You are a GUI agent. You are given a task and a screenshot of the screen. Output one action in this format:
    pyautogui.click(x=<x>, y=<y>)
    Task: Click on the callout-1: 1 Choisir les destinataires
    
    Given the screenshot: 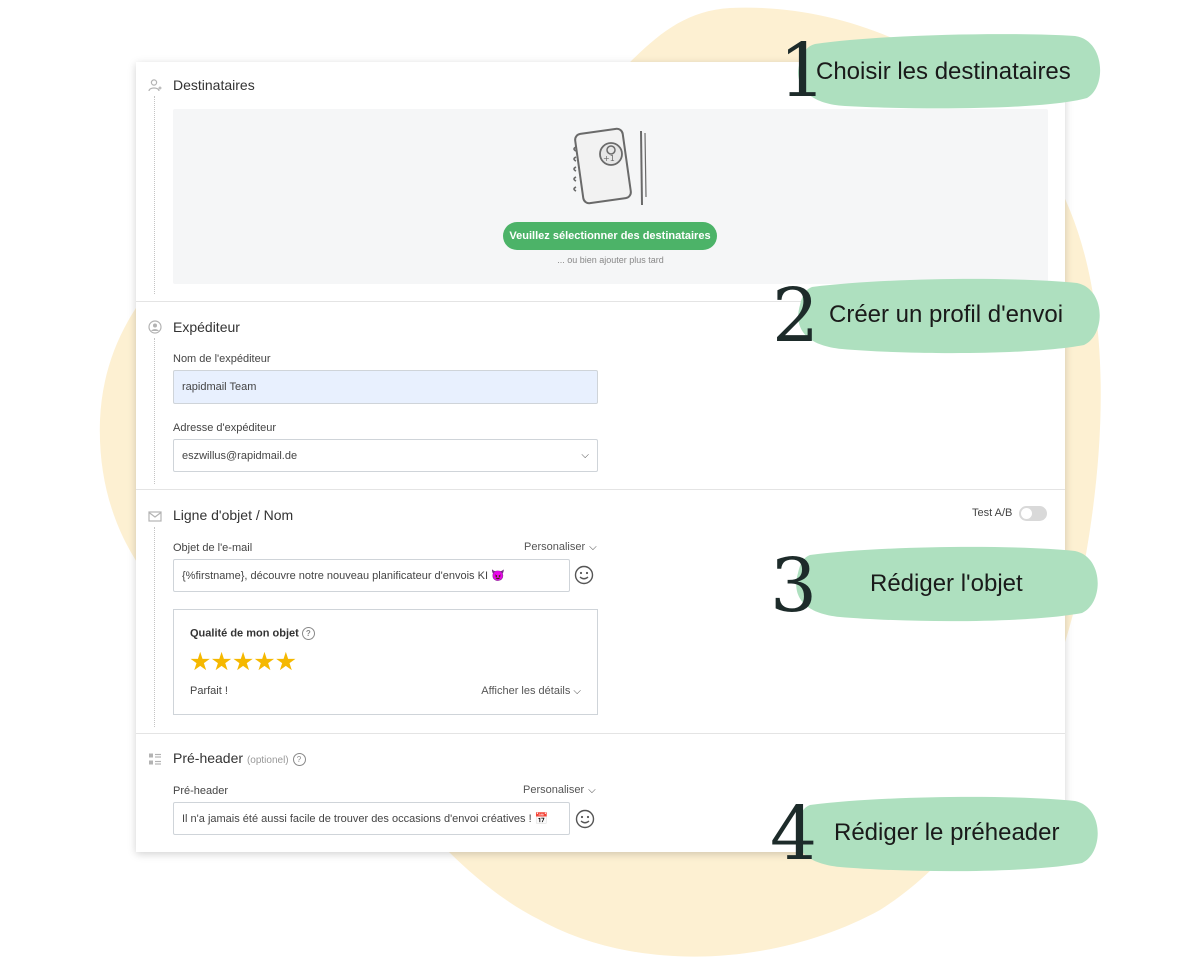 What is the action you would take?
    pyautogui.click(x=940, y=71)
    